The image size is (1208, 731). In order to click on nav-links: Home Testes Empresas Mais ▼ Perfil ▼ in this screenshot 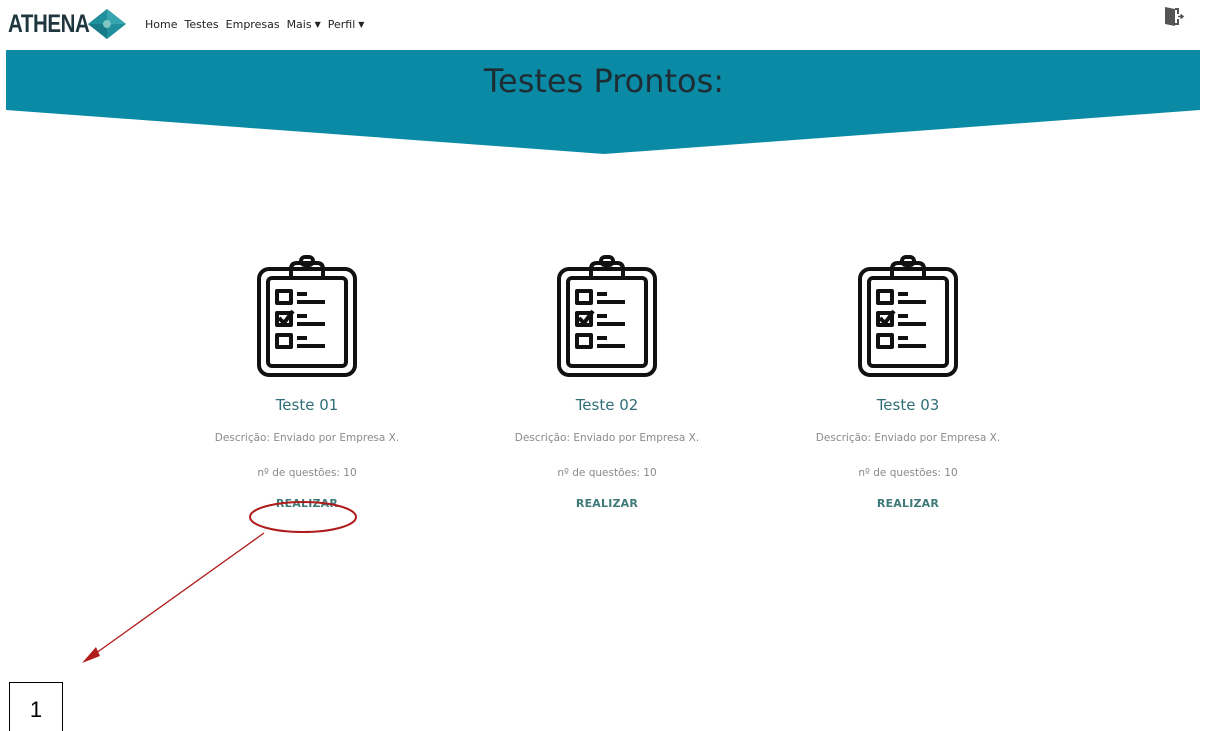, I will do `click(254, 24)`.